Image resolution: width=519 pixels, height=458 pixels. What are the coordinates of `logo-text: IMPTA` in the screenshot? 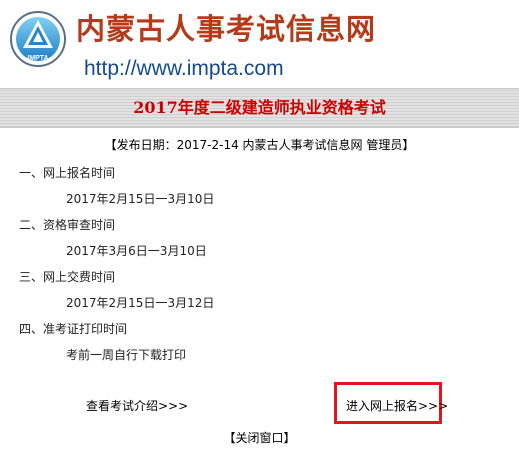 It's located at (37, 58).